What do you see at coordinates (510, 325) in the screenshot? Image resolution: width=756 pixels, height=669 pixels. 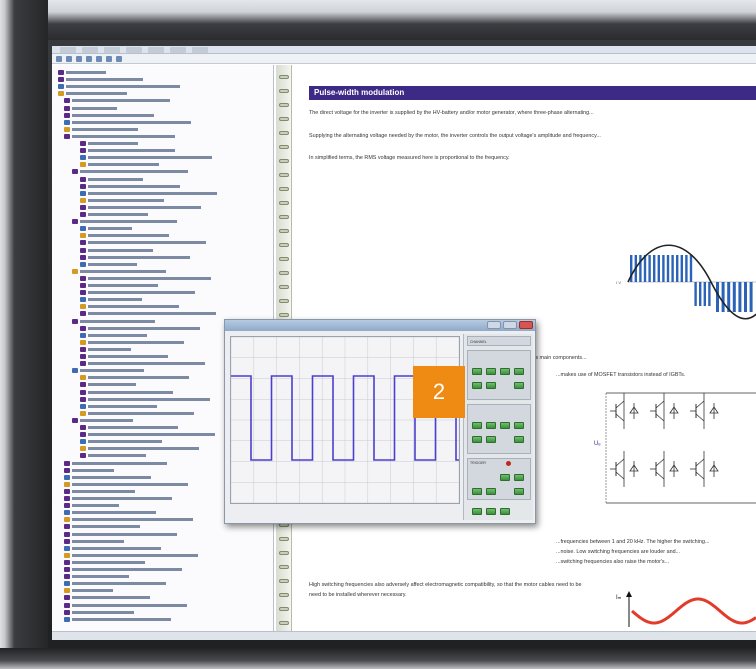 I see `maximize-button` at bounding box center [510, 325].